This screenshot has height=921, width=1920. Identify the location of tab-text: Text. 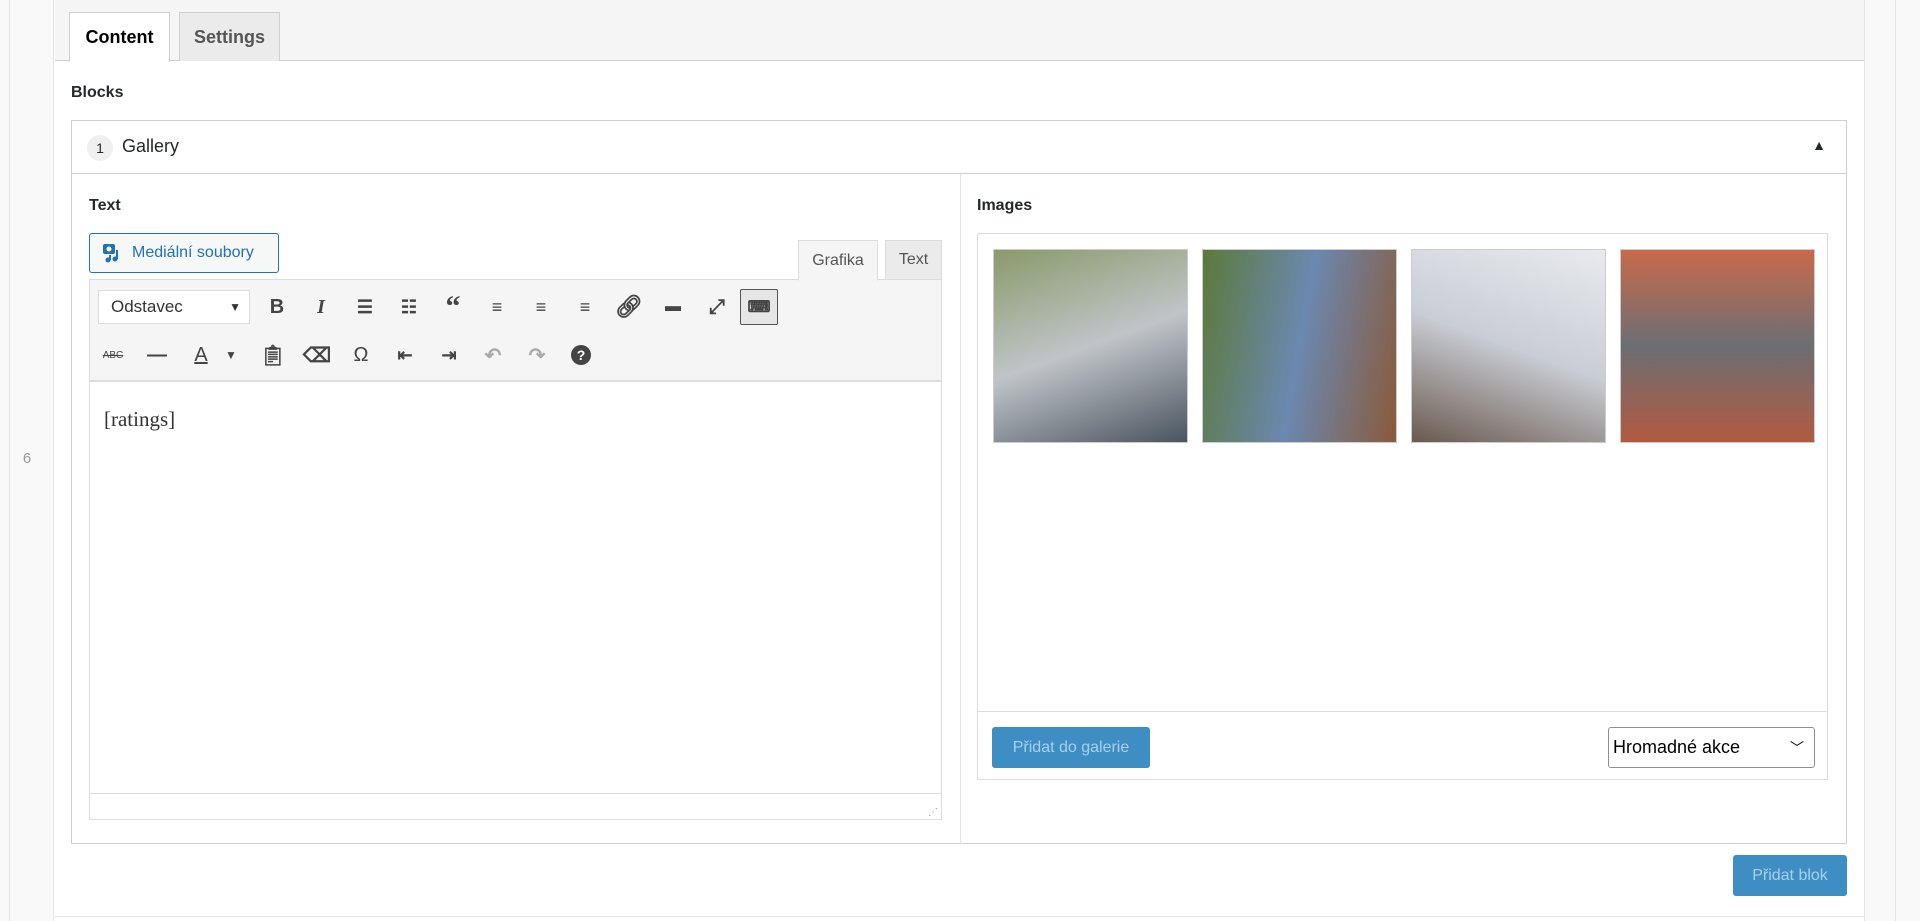
(913, 260).